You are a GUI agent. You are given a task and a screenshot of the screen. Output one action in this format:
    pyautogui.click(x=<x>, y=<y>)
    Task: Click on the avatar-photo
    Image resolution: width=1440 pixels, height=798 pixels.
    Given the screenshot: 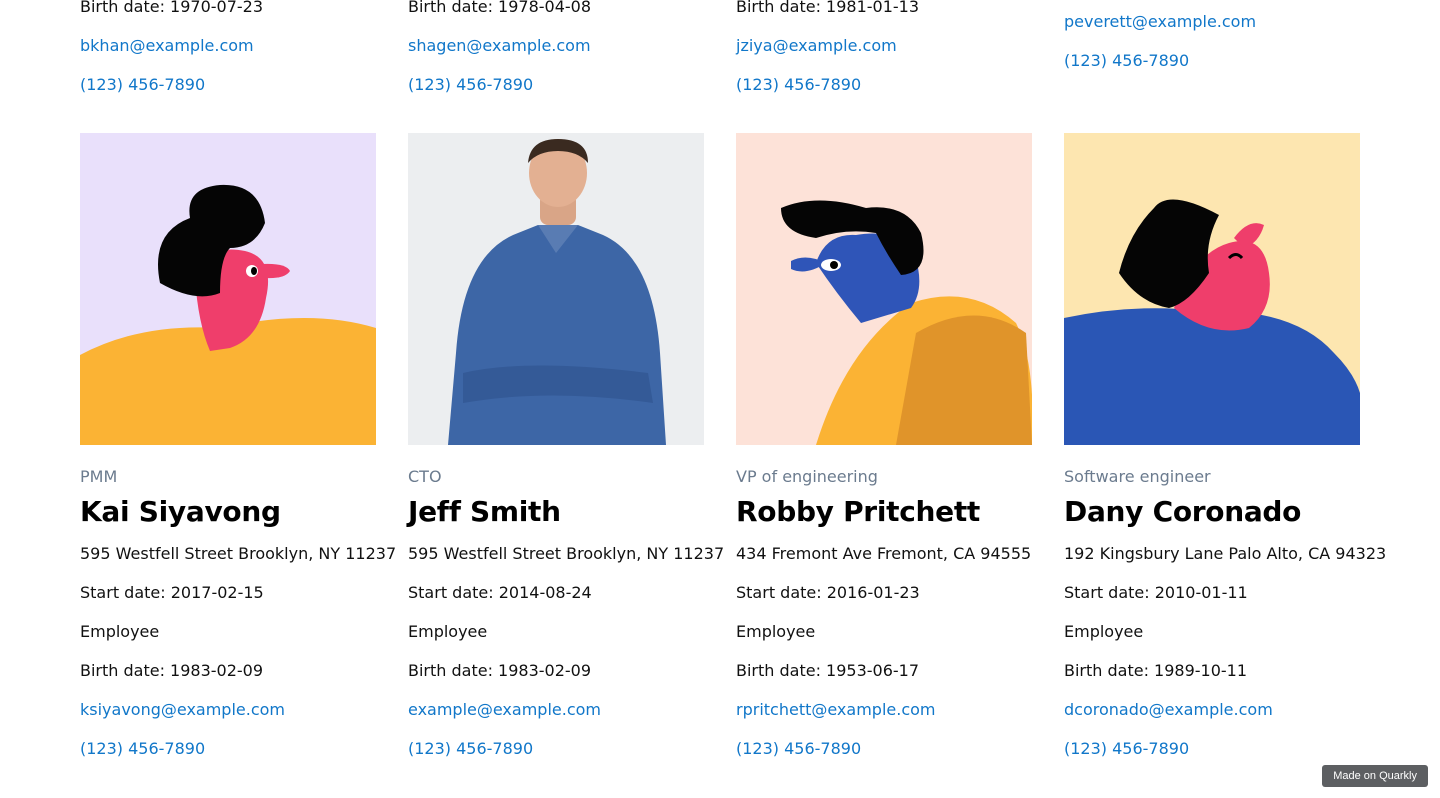 What is the action you would take?
    pyautogui.click(x=556, y=289)
    